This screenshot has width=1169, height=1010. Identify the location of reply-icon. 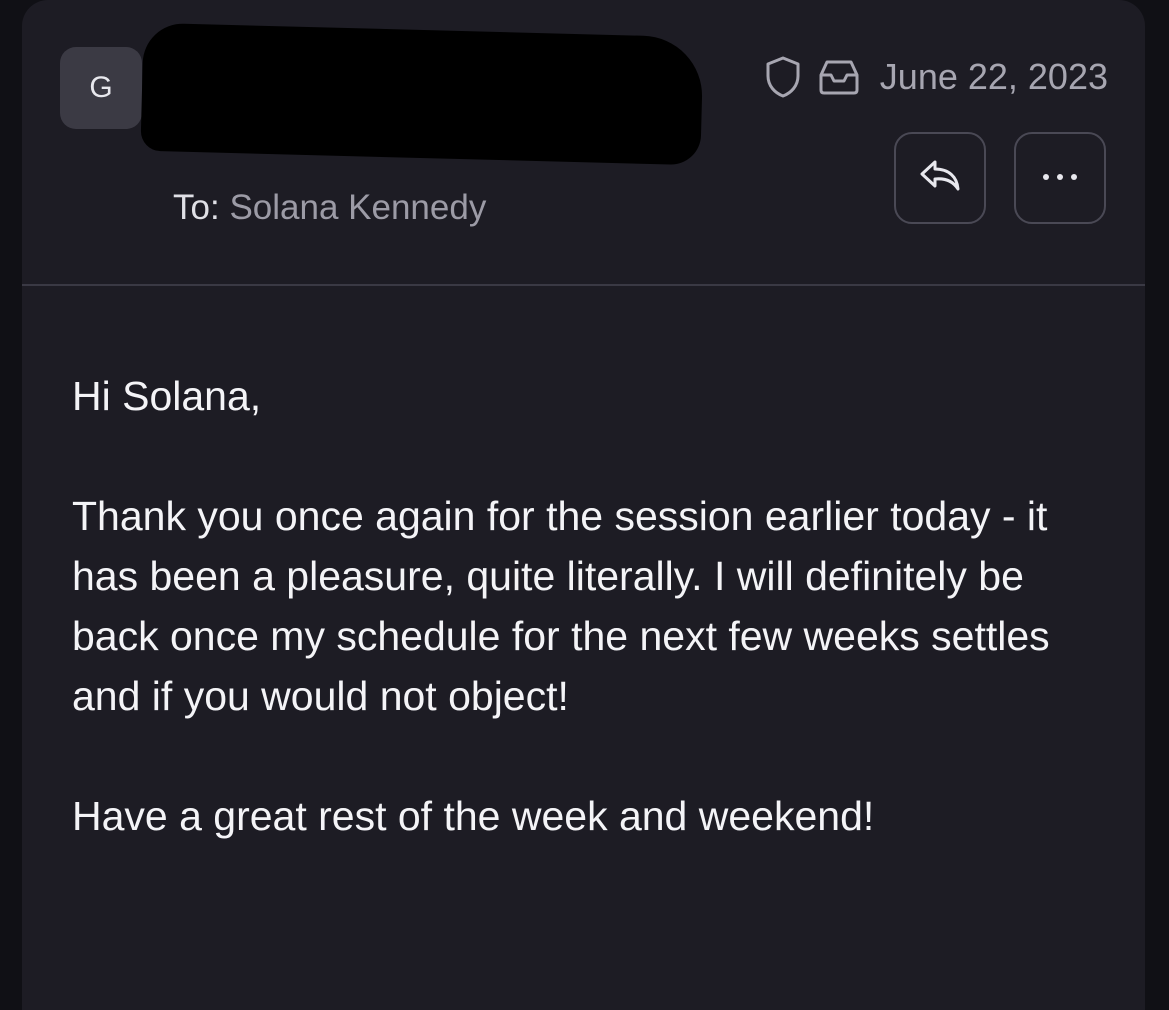
(940, 178).